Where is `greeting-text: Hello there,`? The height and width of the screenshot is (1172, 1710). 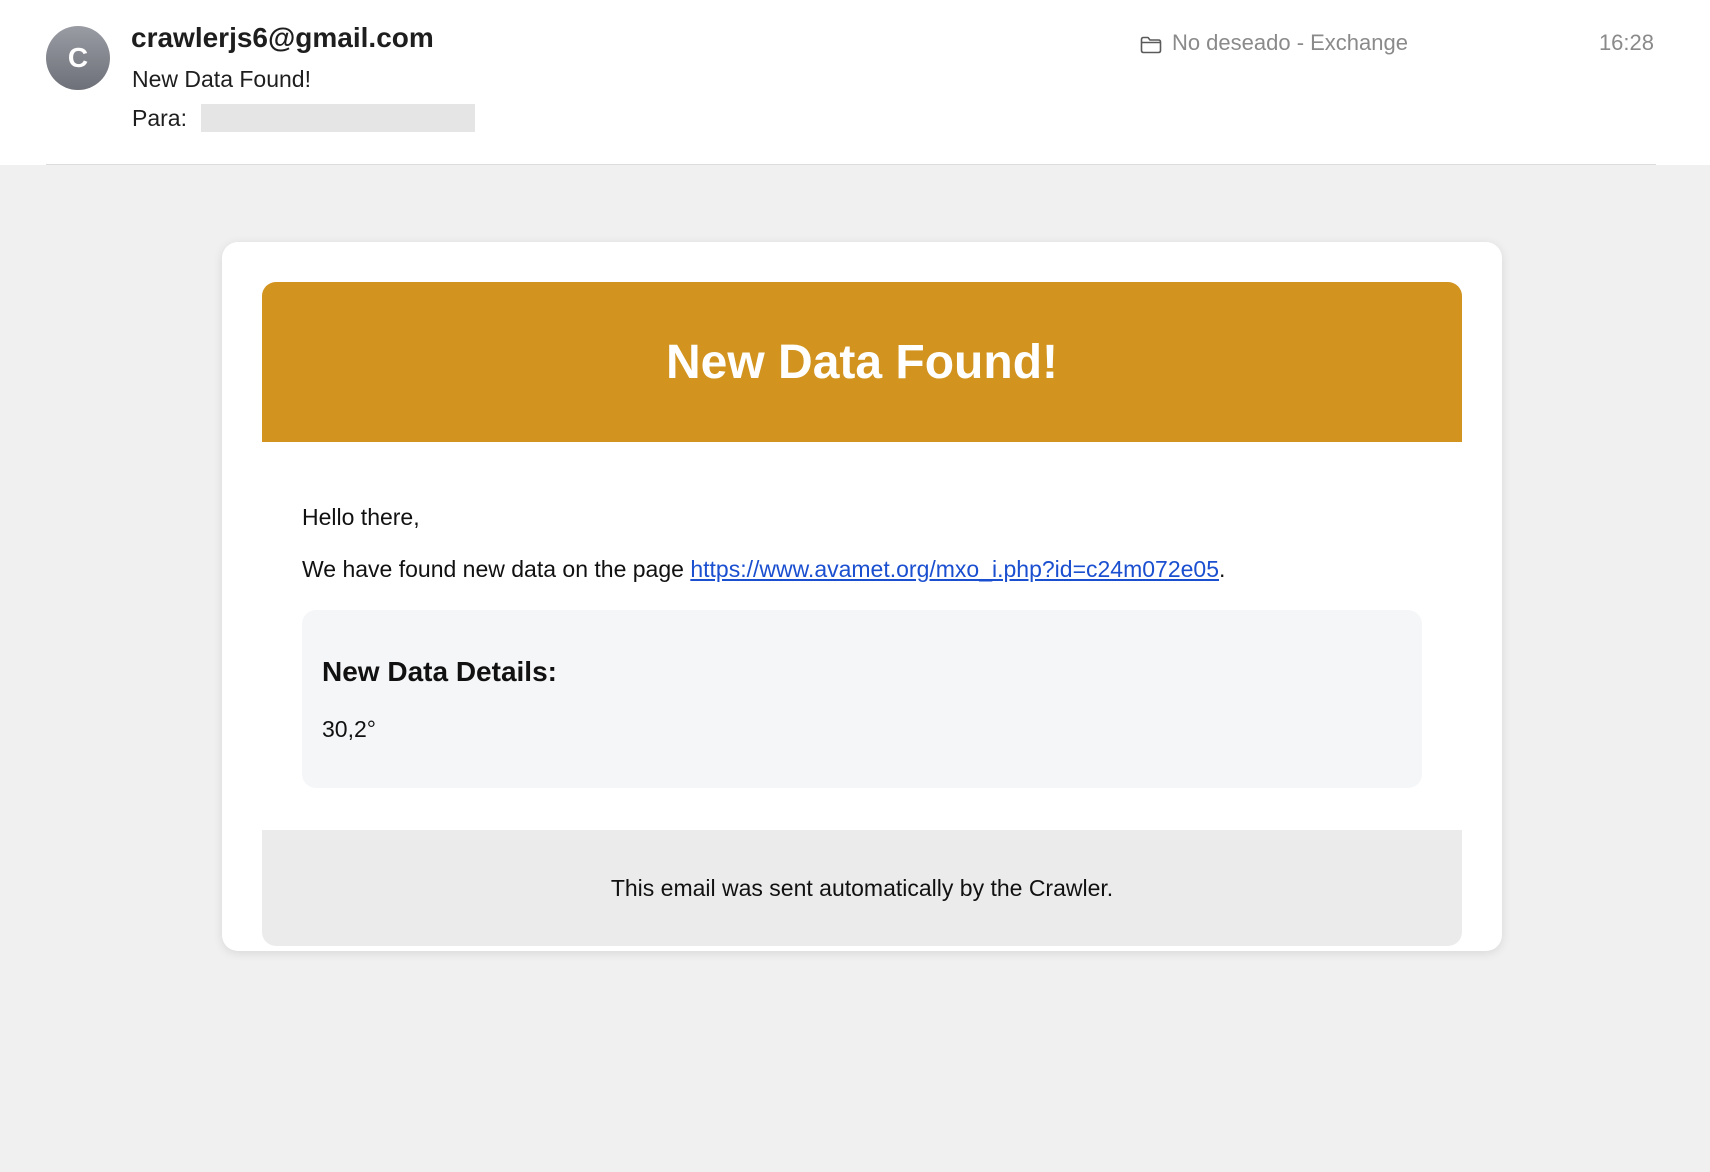
greeting-text: Hello there, is located at coordinates (361, 517).